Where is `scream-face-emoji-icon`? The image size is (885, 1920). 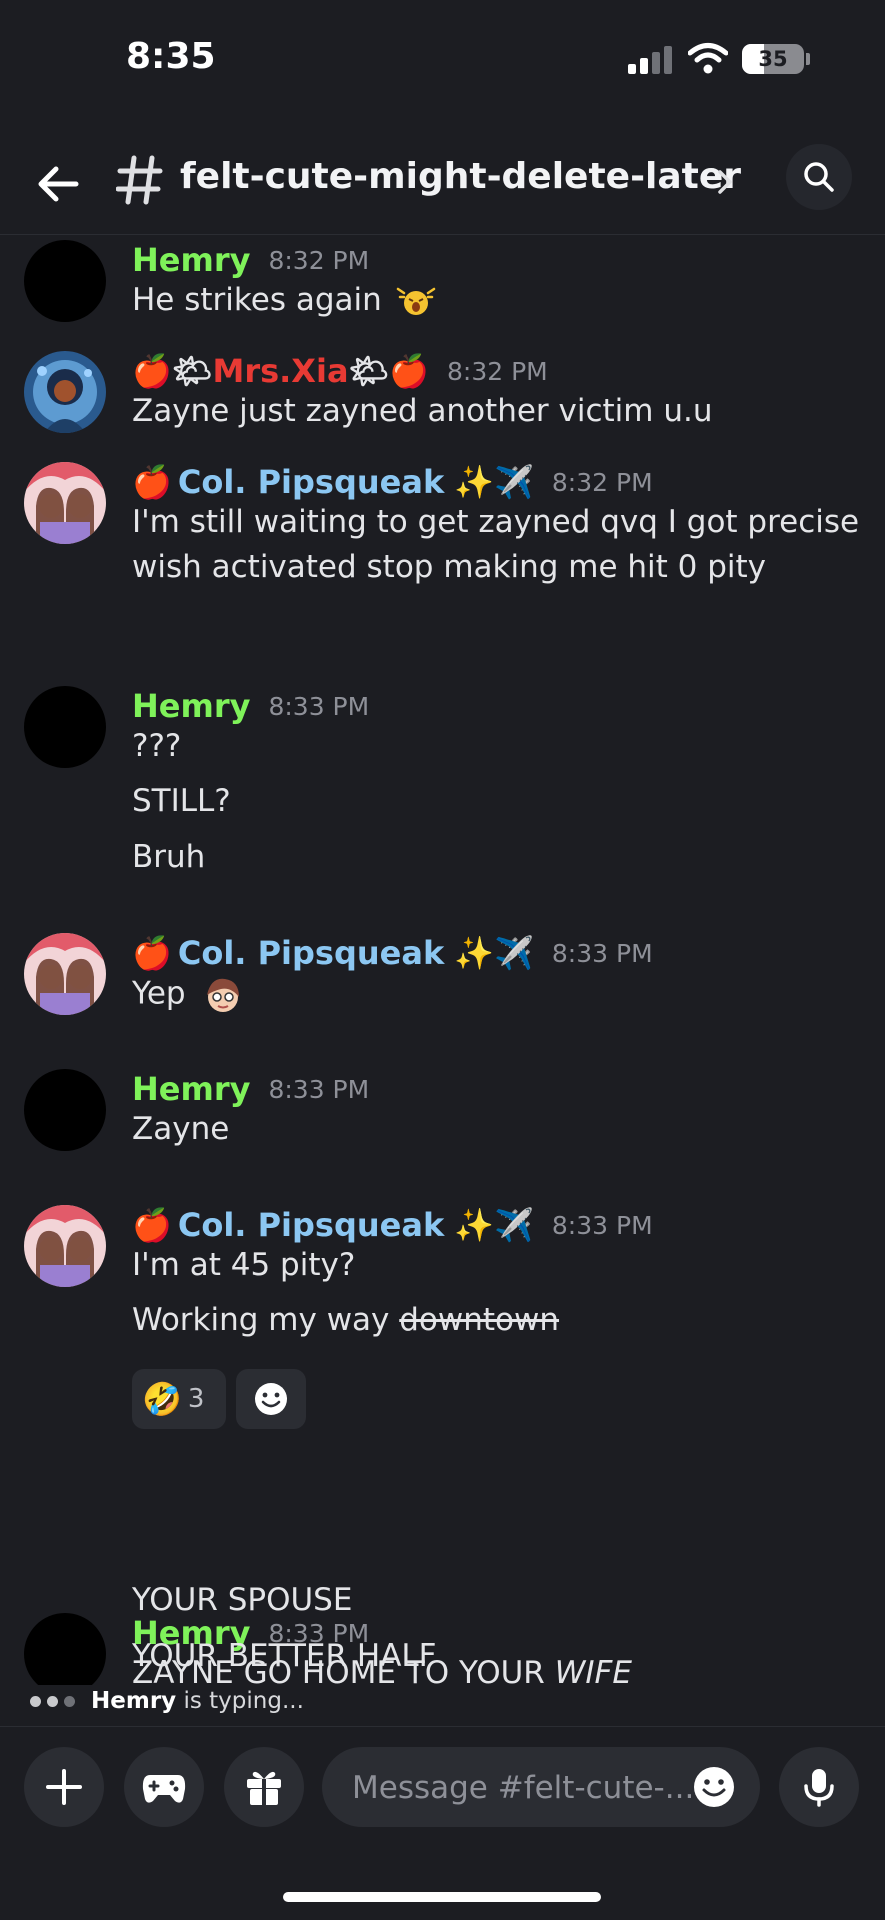
scream-face-emoji-icon is located at coordinates (415, 301).